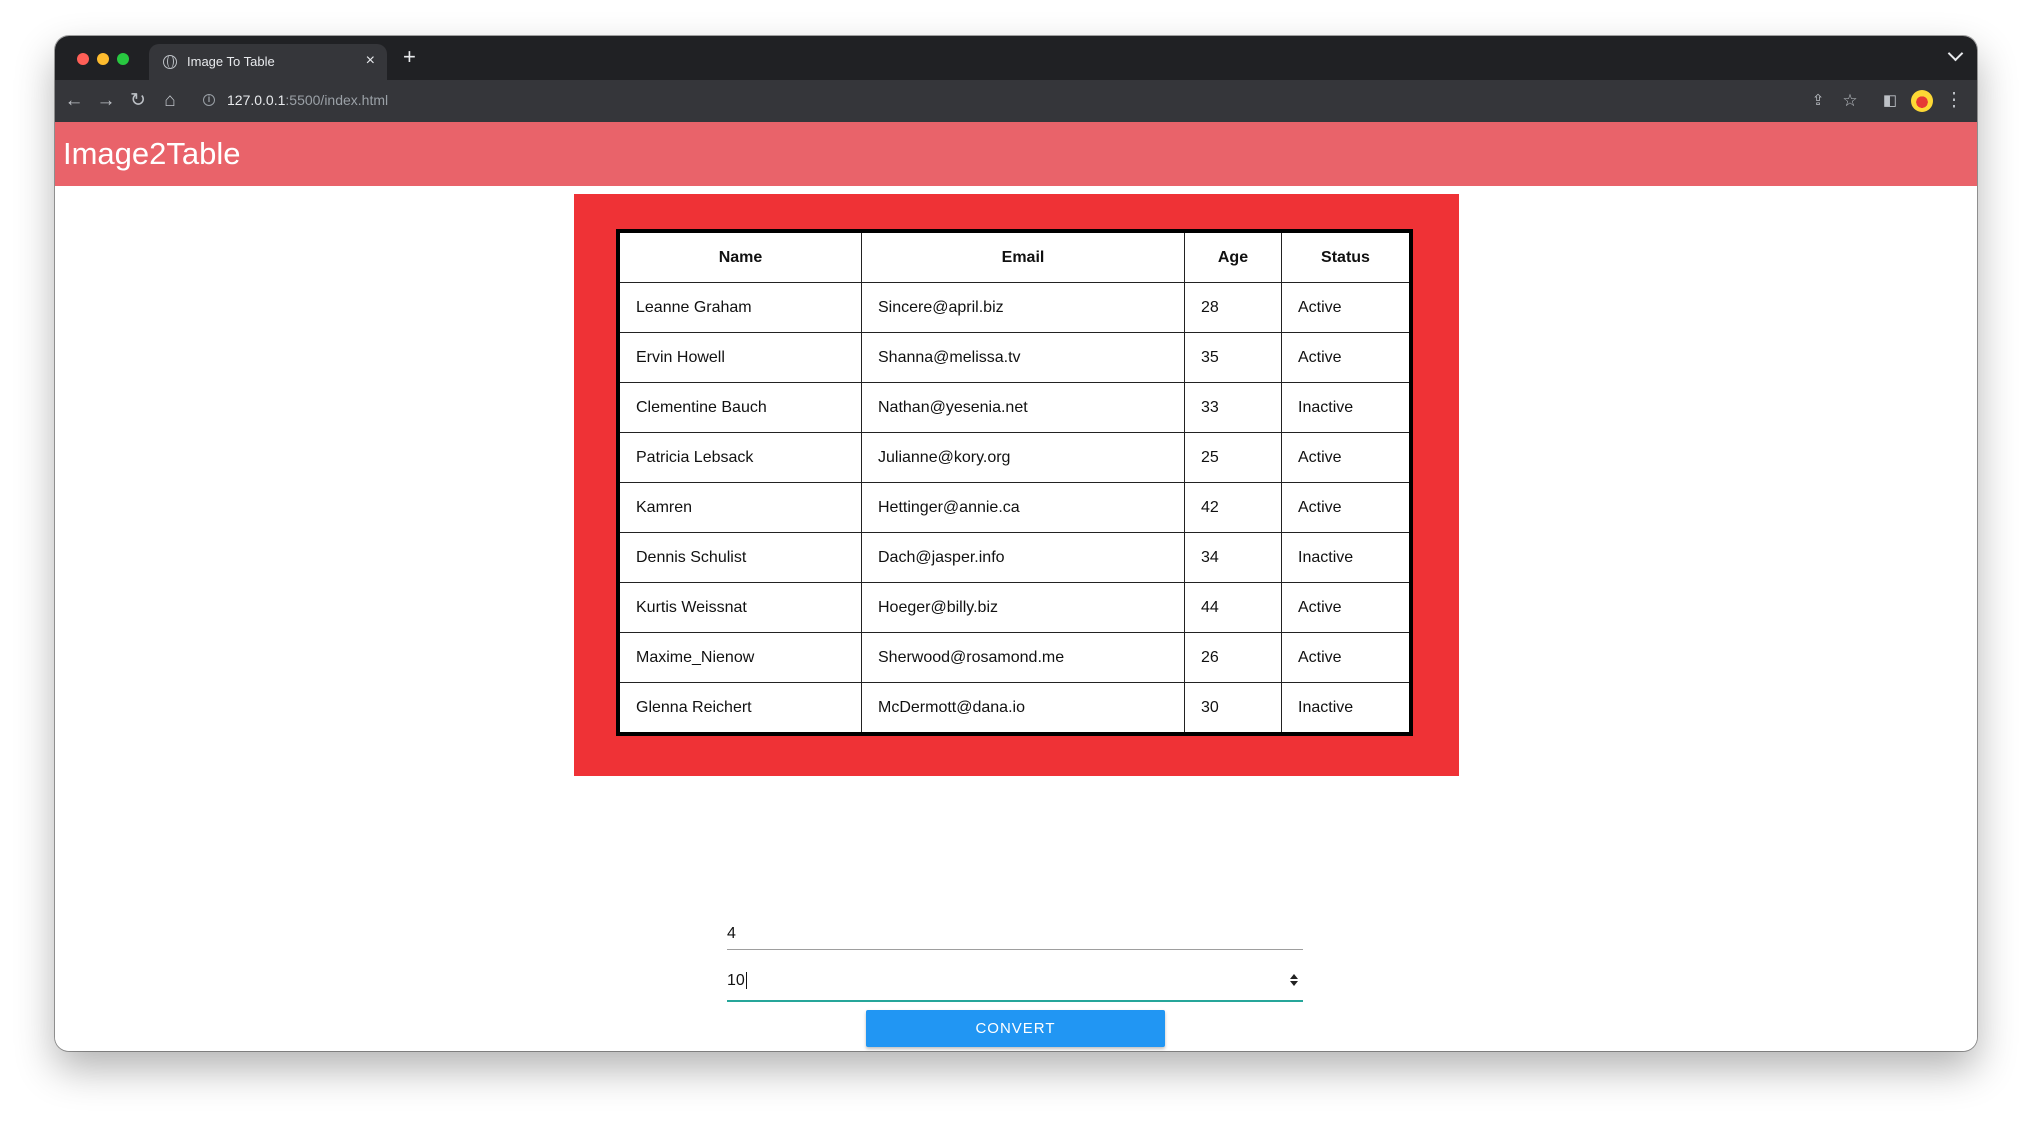  What do you see at coordinates (1850, 101) in the screenshot?
I see `star-icon: ☆` at bounding box center [1850, 101].